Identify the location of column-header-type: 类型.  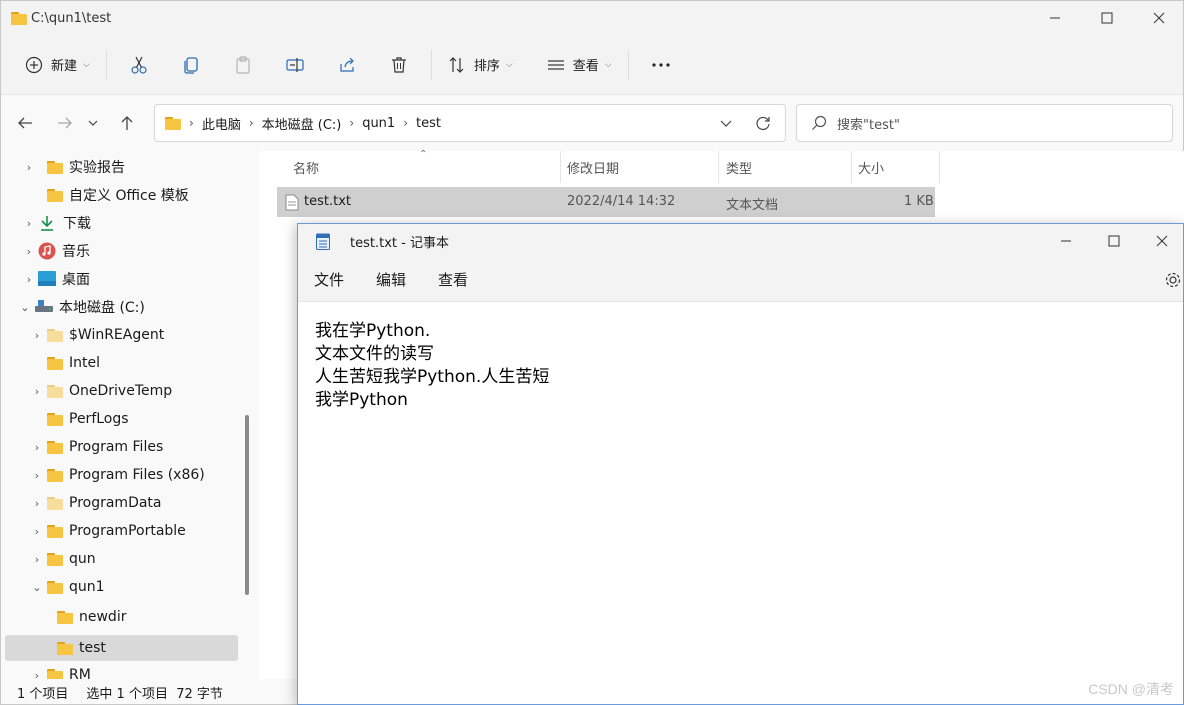
(785, 167).